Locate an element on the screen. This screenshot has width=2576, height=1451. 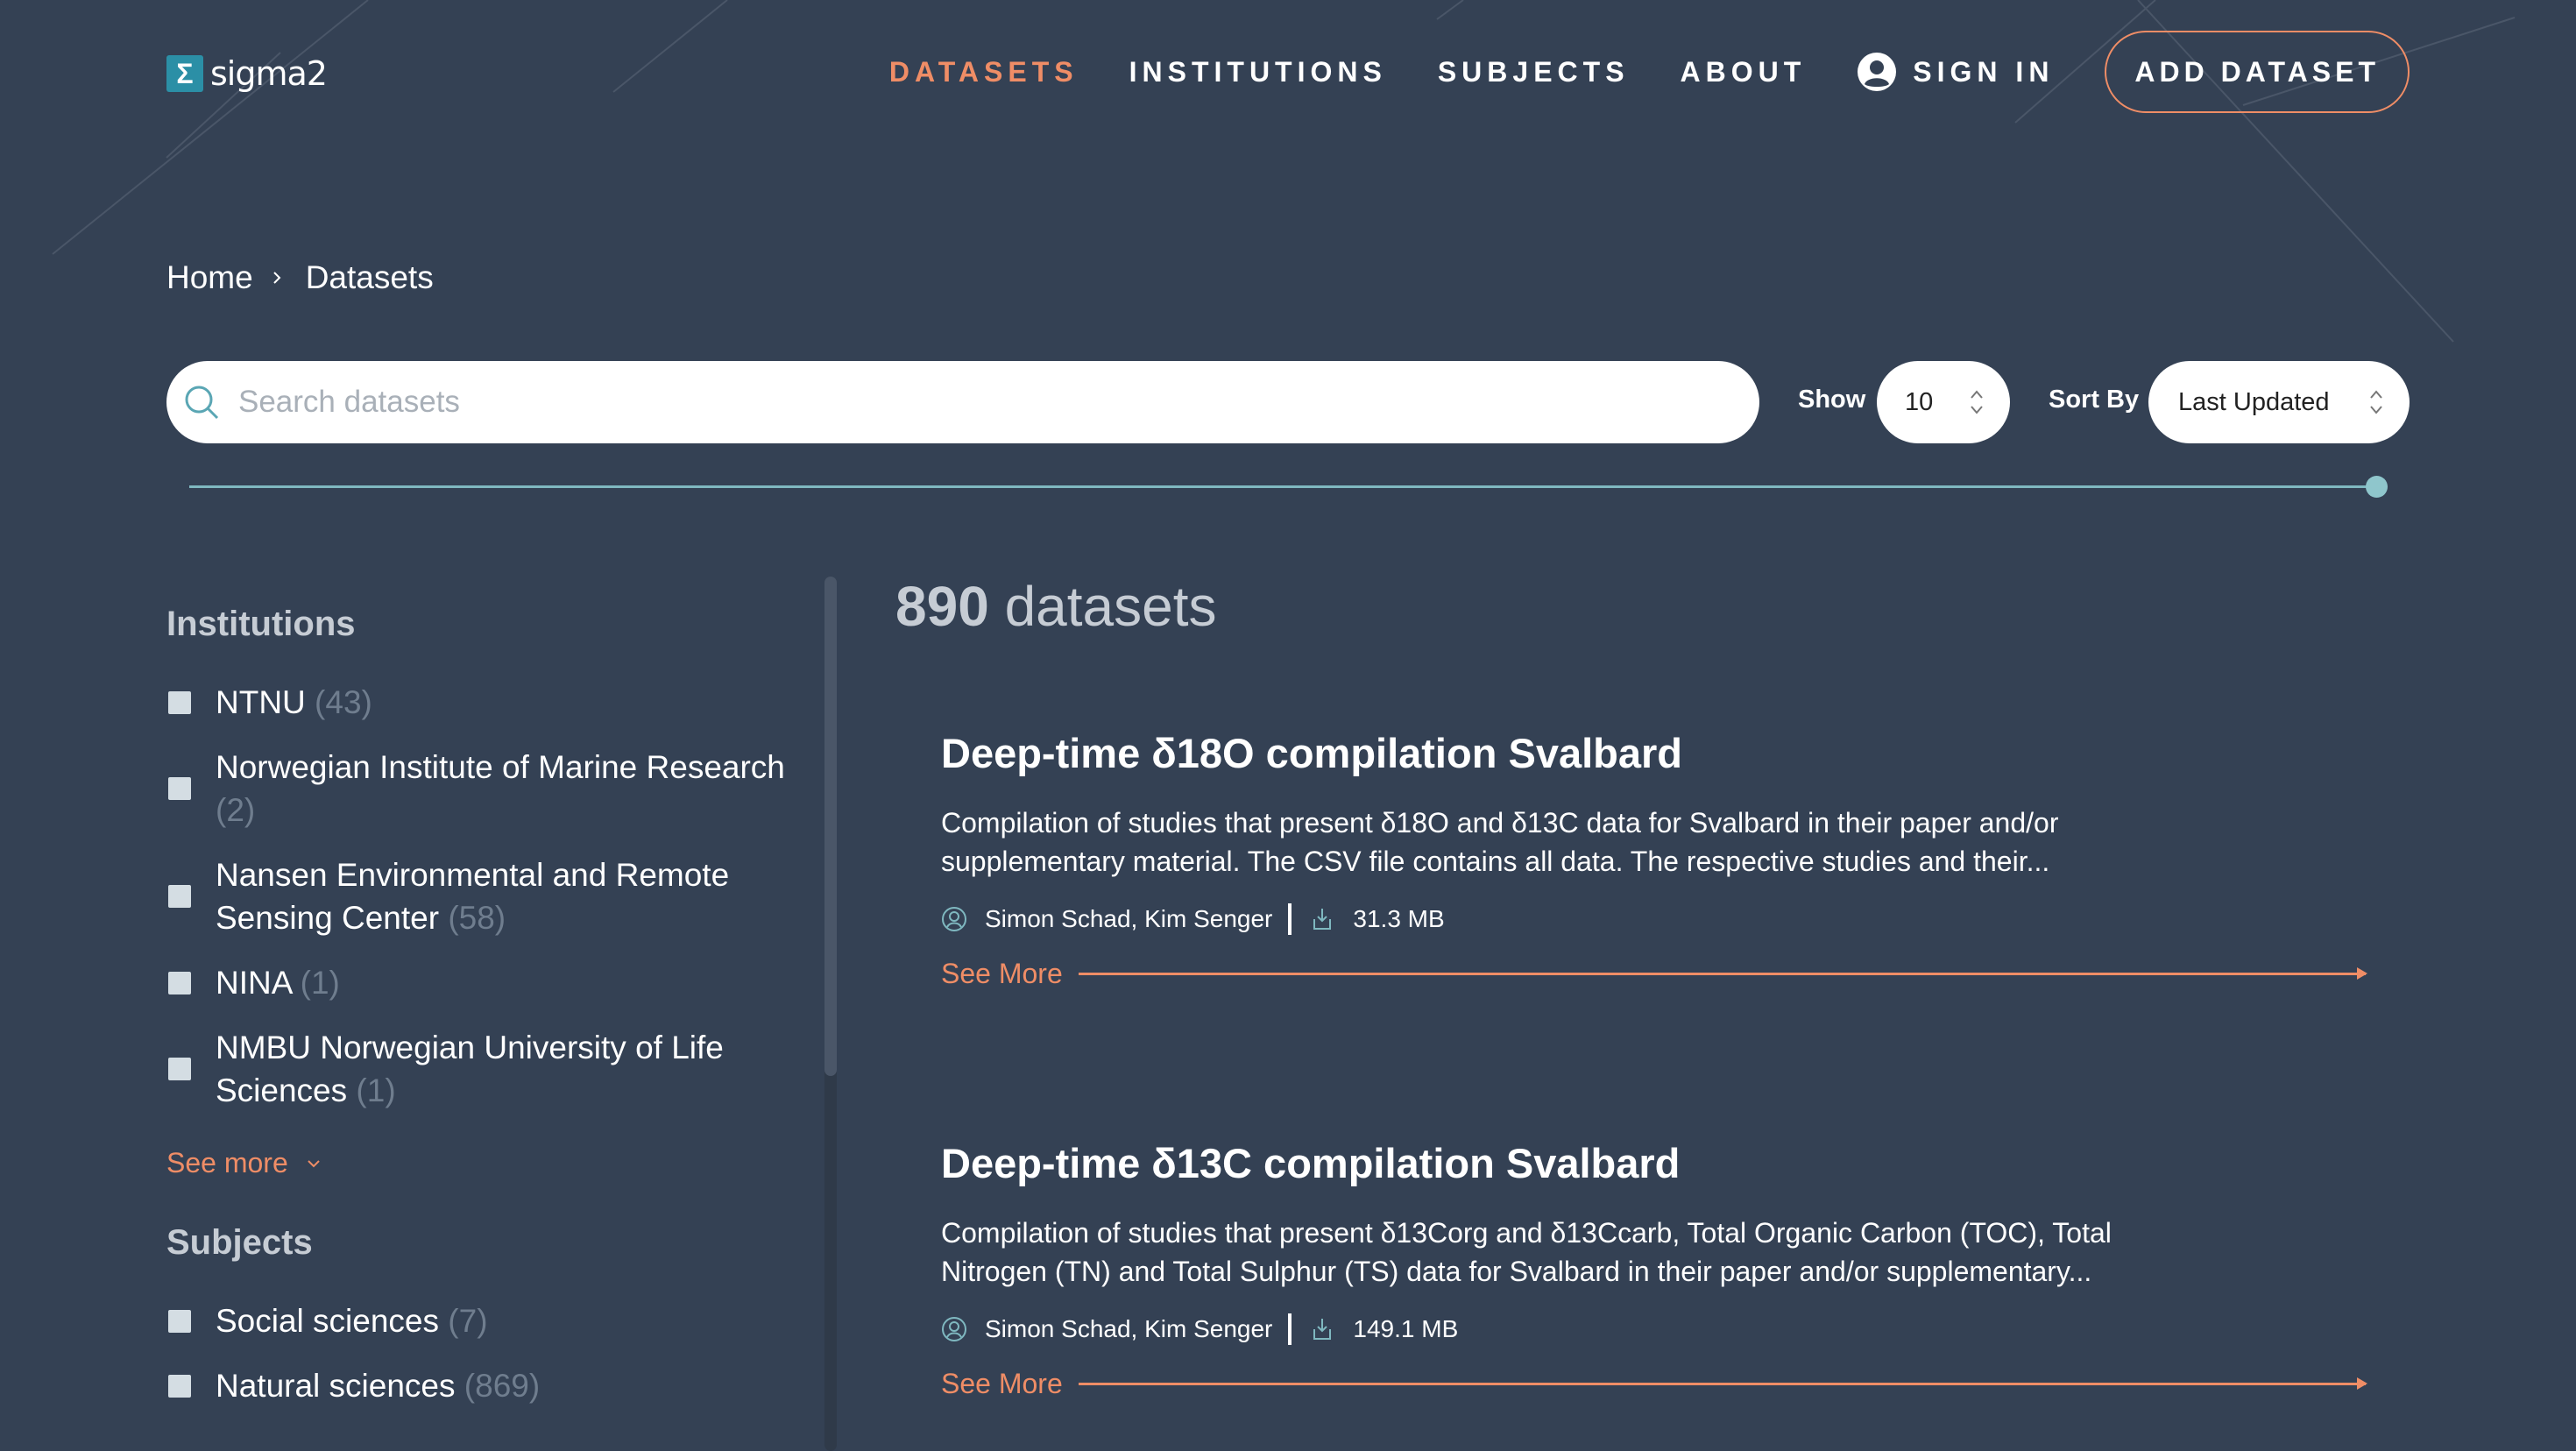
search-bar is located at coordinates (962, 402).